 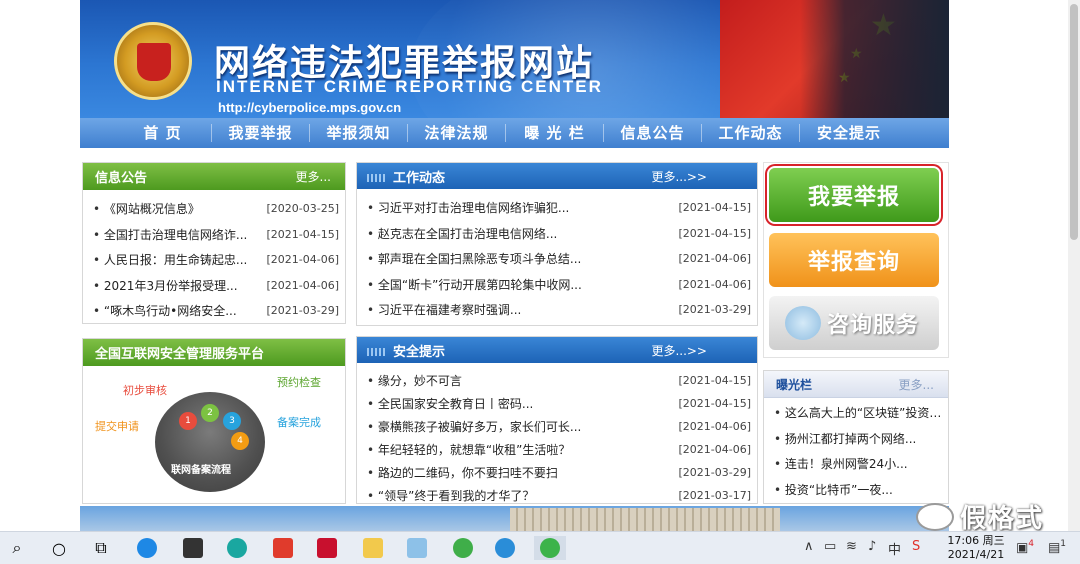 I want to click on safety-tips-header: 安全提示 更多...>>, so click(x=557, y=350).